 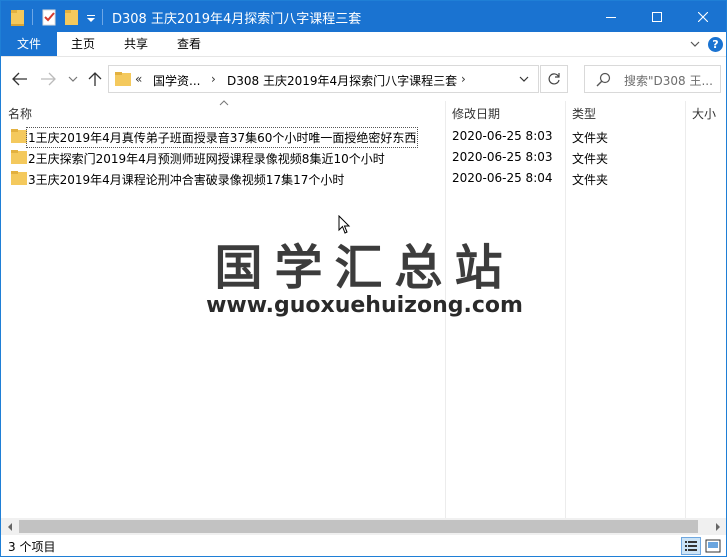 I want to click on watermark-chinese: 国学汇总站, so click(x=364, y=268).